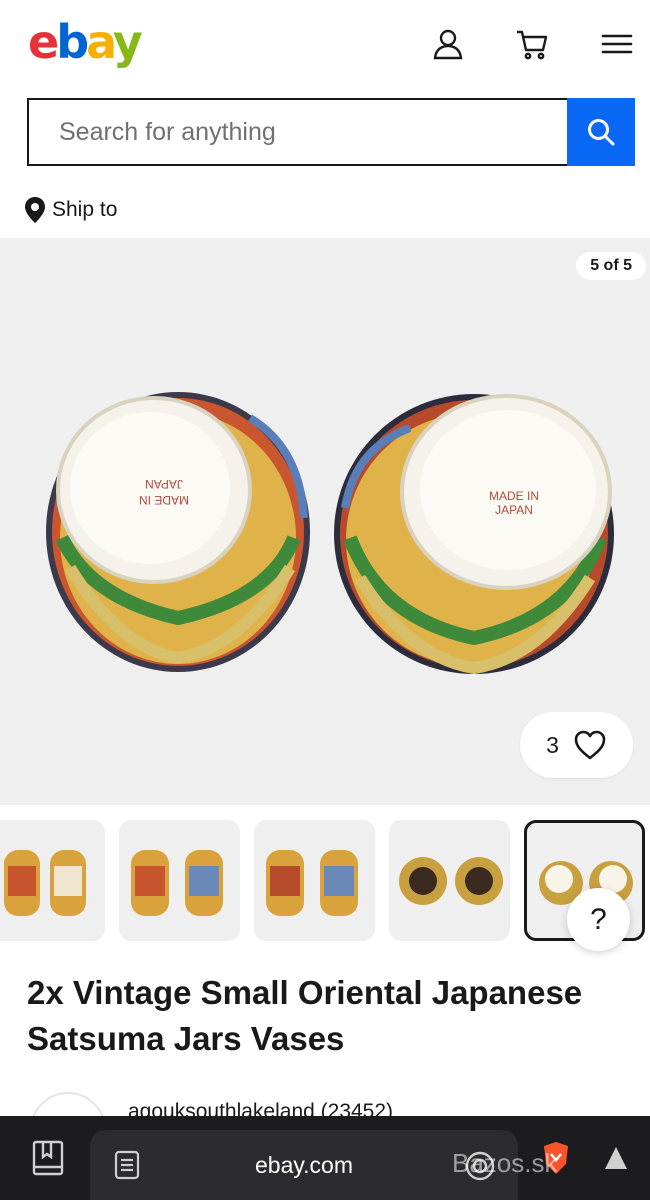 Image resolution: width=650 pixels, height=1200 pixels. I want to click on help-button: ?, so click(598, 919).